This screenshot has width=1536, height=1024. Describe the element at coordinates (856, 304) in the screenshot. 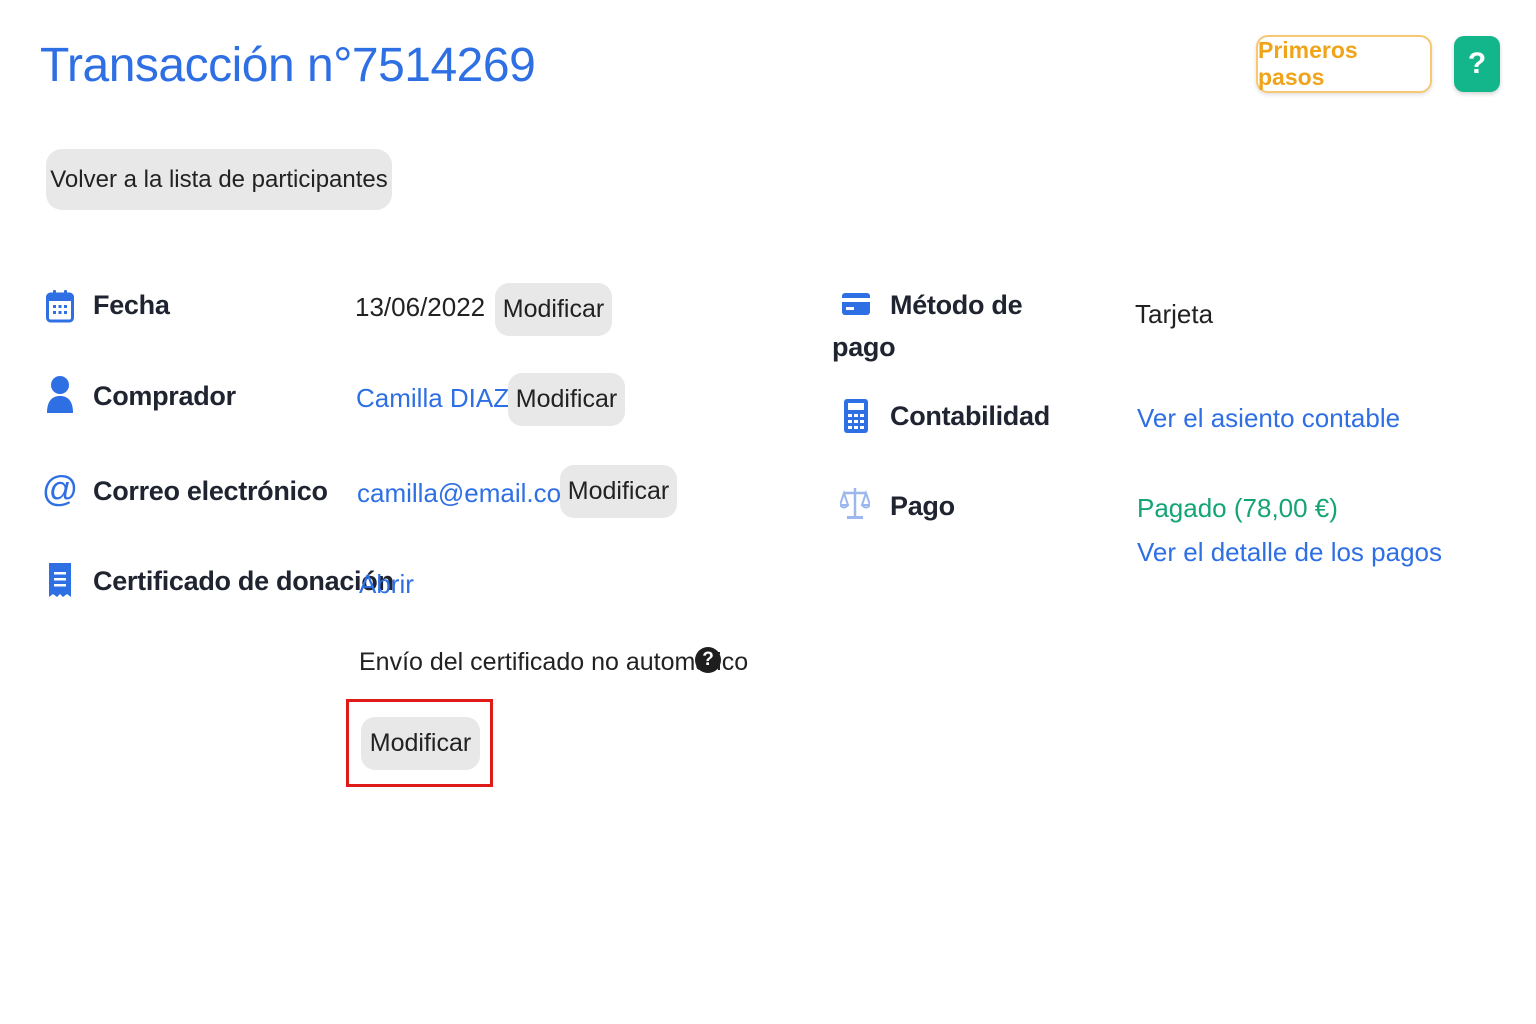

I see `credit-card-icon` at that location.